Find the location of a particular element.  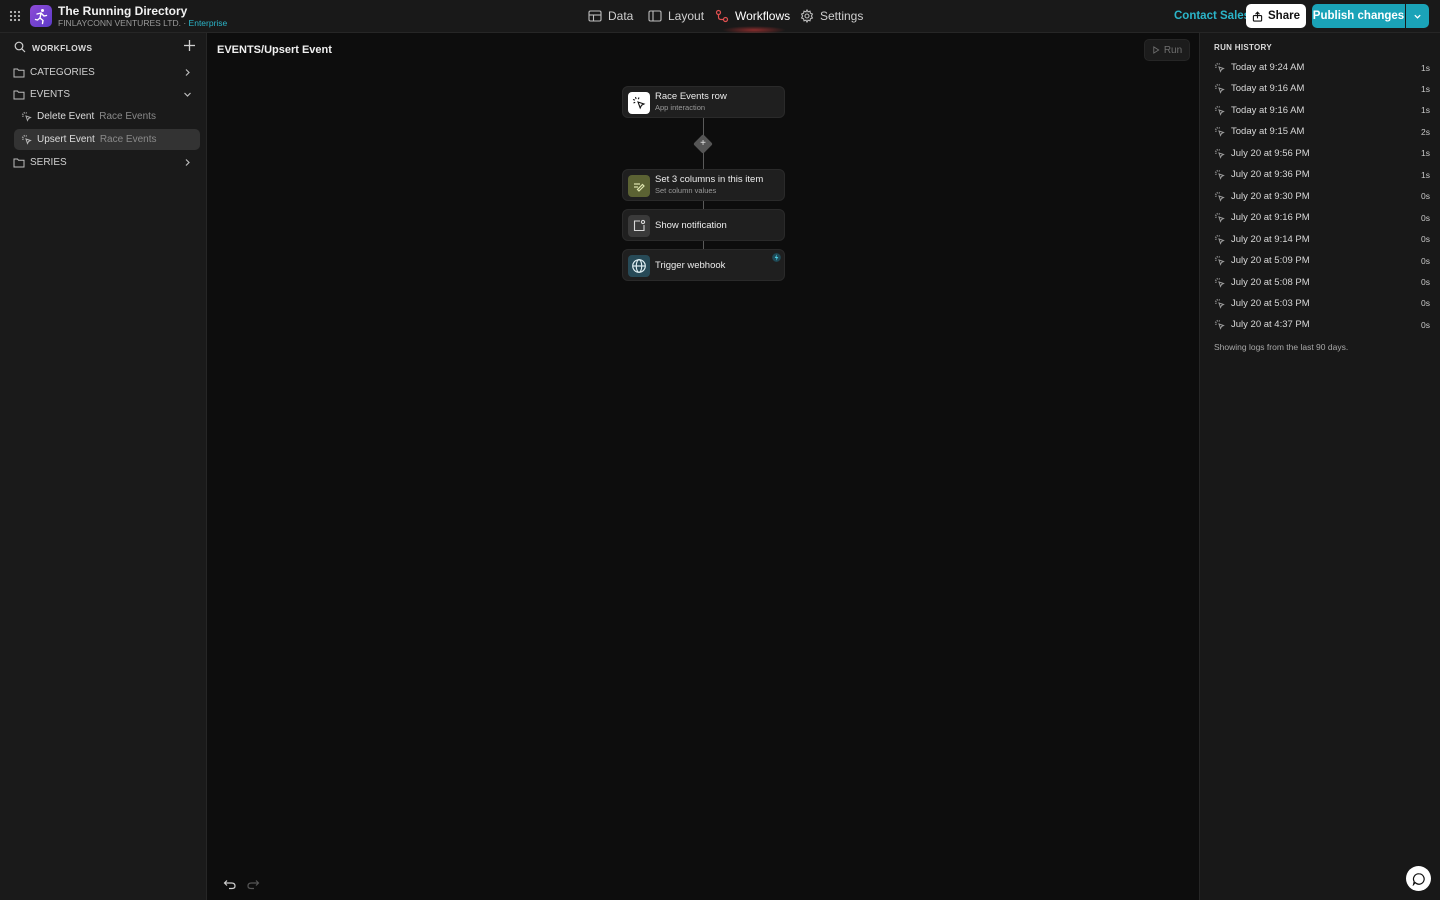

run-history-item: July 20 at 4:37 PM 0s is located at coordinates (1322, 324).